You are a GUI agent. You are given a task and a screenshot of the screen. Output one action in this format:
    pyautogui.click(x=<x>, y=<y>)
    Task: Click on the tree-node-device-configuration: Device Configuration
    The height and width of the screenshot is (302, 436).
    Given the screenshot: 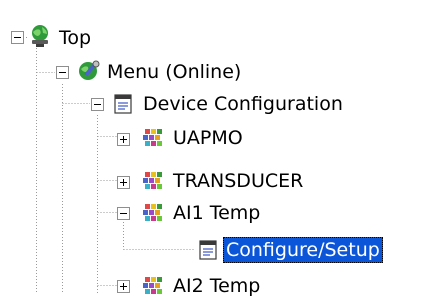 What is the action you would take?
    pyautogui.click(x=190, y=105)
    